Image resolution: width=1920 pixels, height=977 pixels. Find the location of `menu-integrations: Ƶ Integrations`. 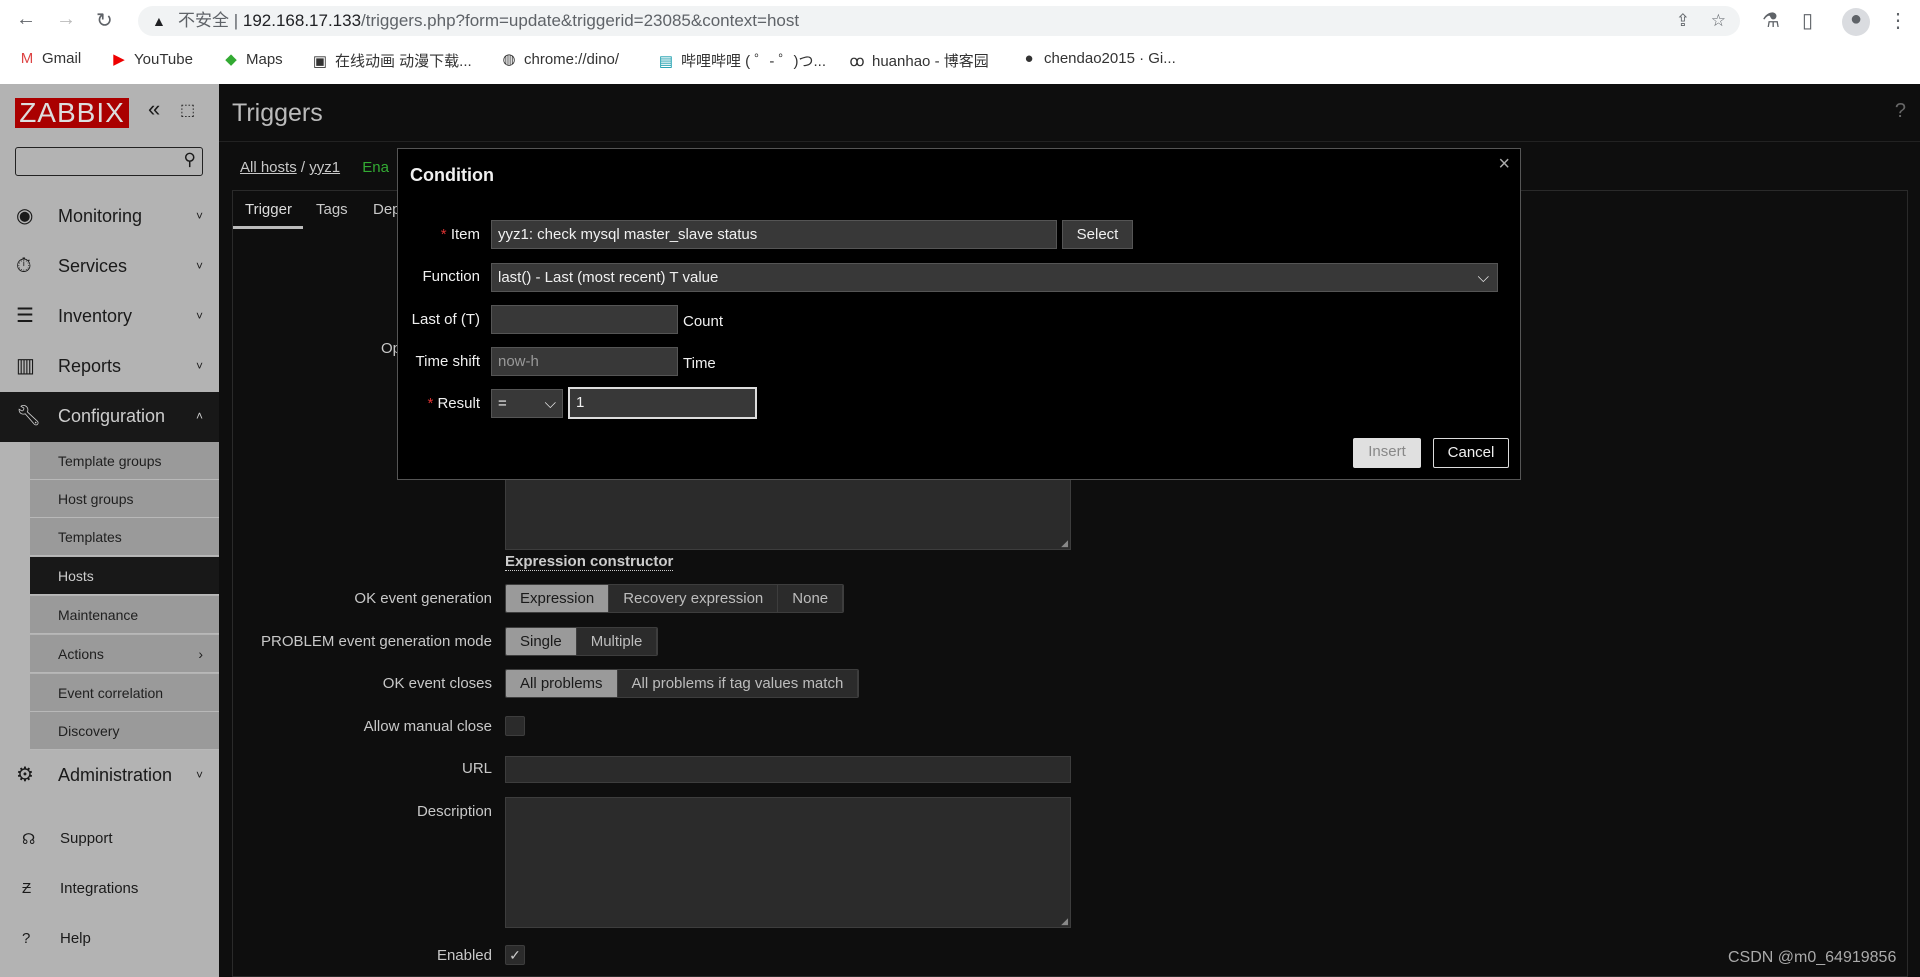

menu-integrations: Ƶ Integrations is located at coordinates (109, 888).